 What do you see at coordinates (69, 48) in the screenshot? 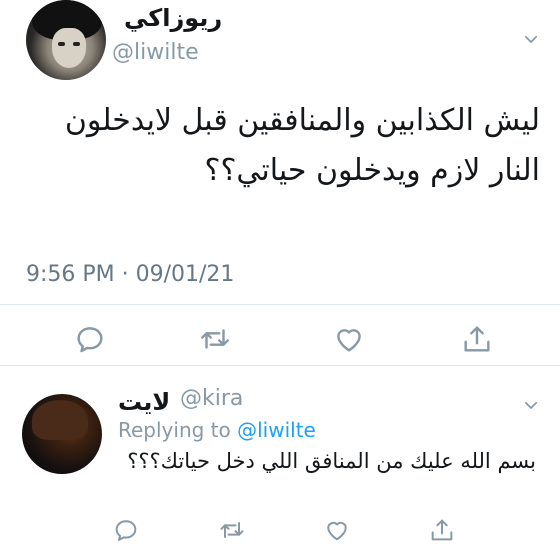
I see `avatar-face` at bounding box center [69, 48].